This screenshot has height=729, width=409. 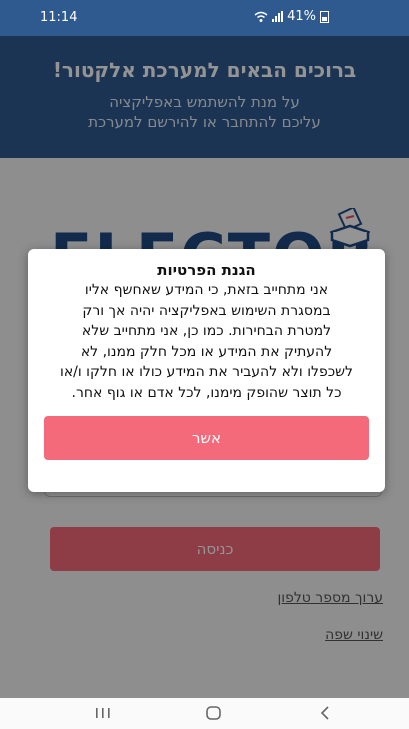 I want to click on home-icon, so click(x=214, y=713).